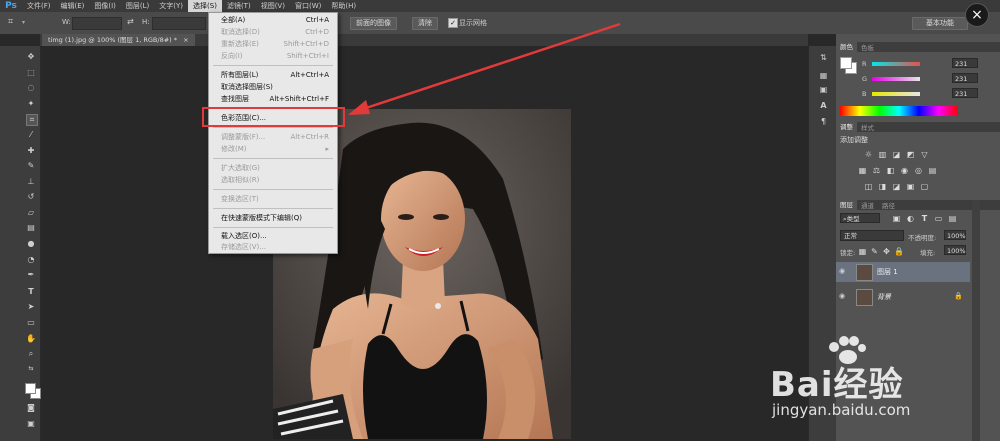  I want to click on photo-filter-icon: ◉, so click(904, 170).